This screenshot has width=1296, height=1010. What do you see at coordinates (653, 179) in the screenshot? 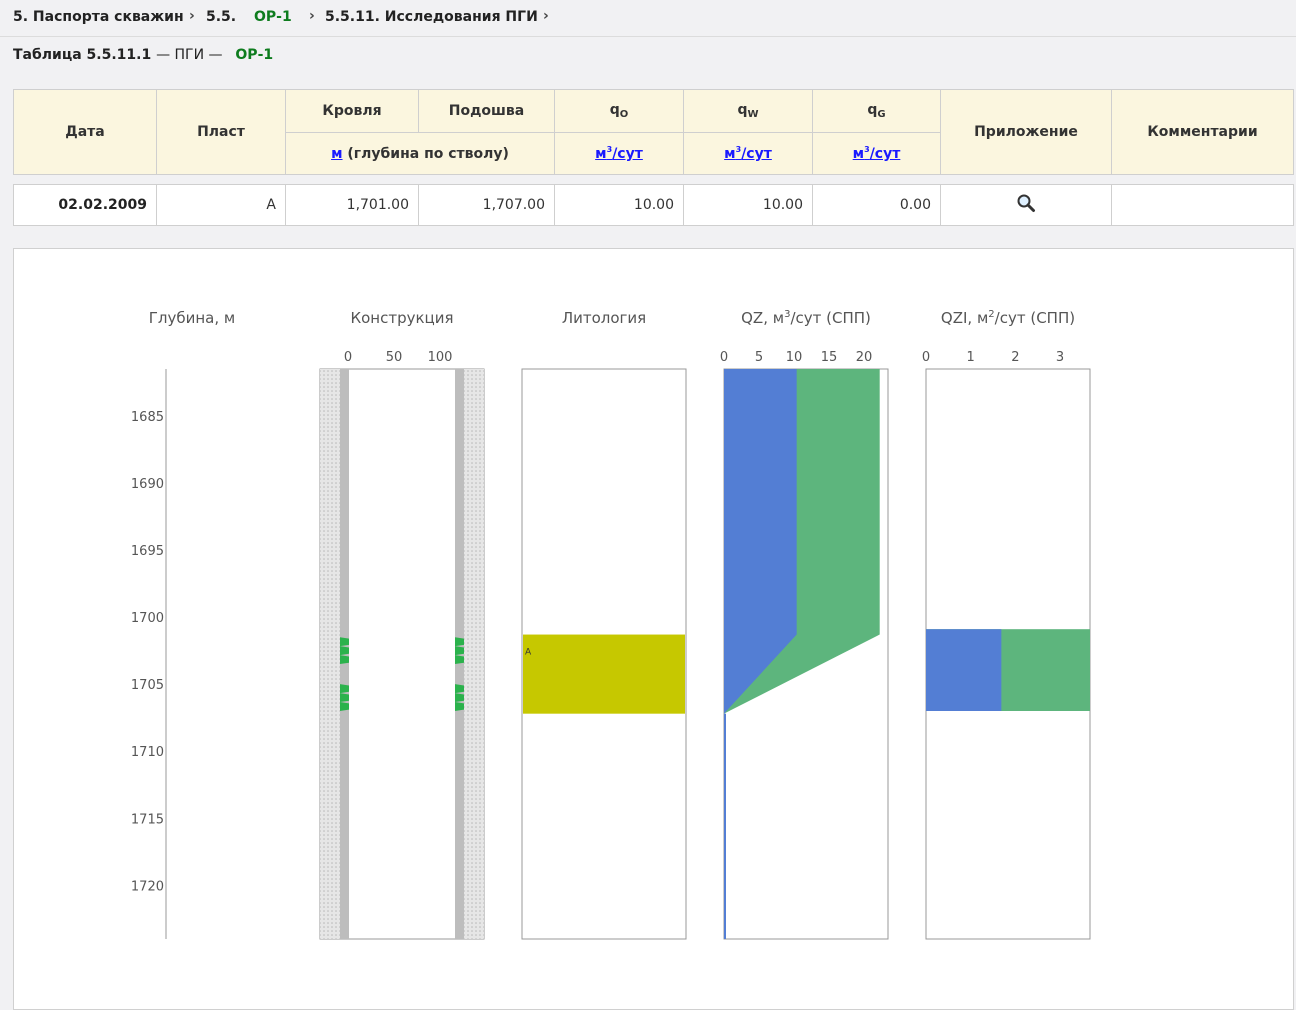
I see `table-spacer` at bounding box center [653, 179].